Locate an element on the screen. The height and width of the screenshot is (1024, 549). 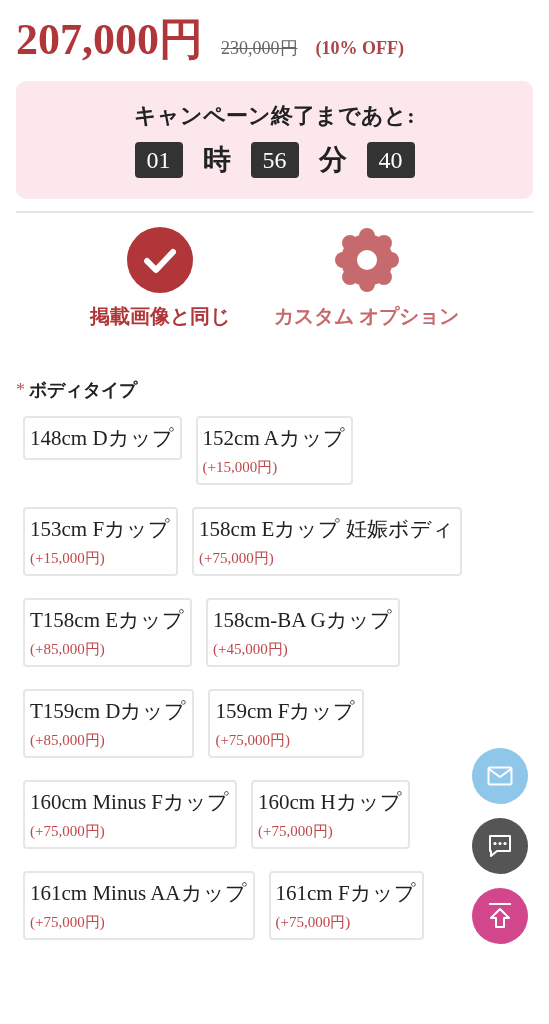
chat-bubble-icon is located at coordinates (500, 846).